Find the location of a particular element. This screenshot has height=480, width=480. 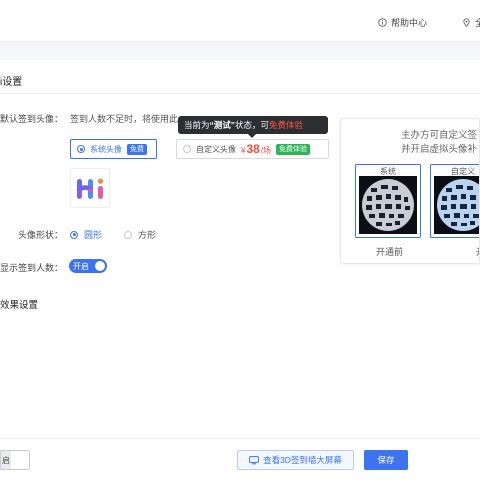

footer-toggle-label: 启 is located at coordinates (6, 460).